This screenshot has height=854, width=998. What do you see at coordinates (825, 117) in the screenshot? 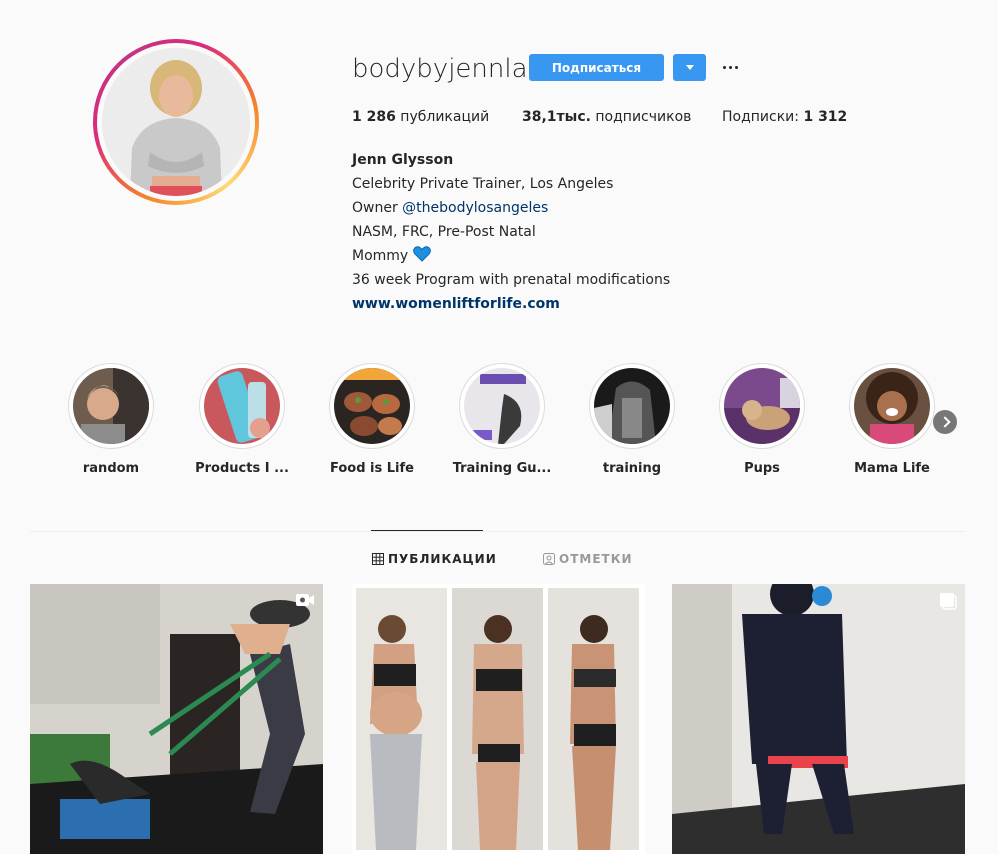
I see `following-count: 1 312` at bounding box center [825, 117].